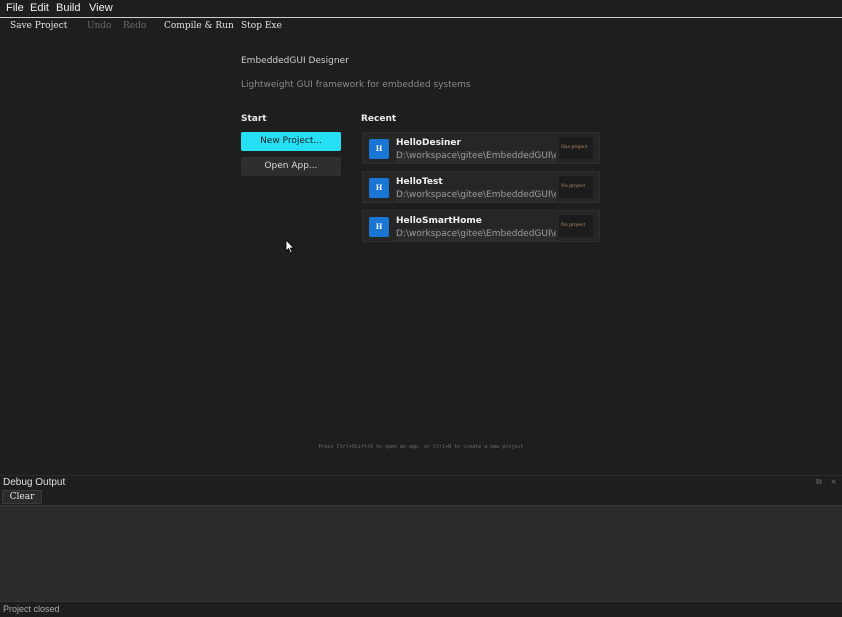 This screenshot has height=617, width=842. What do you see at coordinates (68, 8) in the screenshot?
I see `menu-build: Build` at bounding box center [68, 8].